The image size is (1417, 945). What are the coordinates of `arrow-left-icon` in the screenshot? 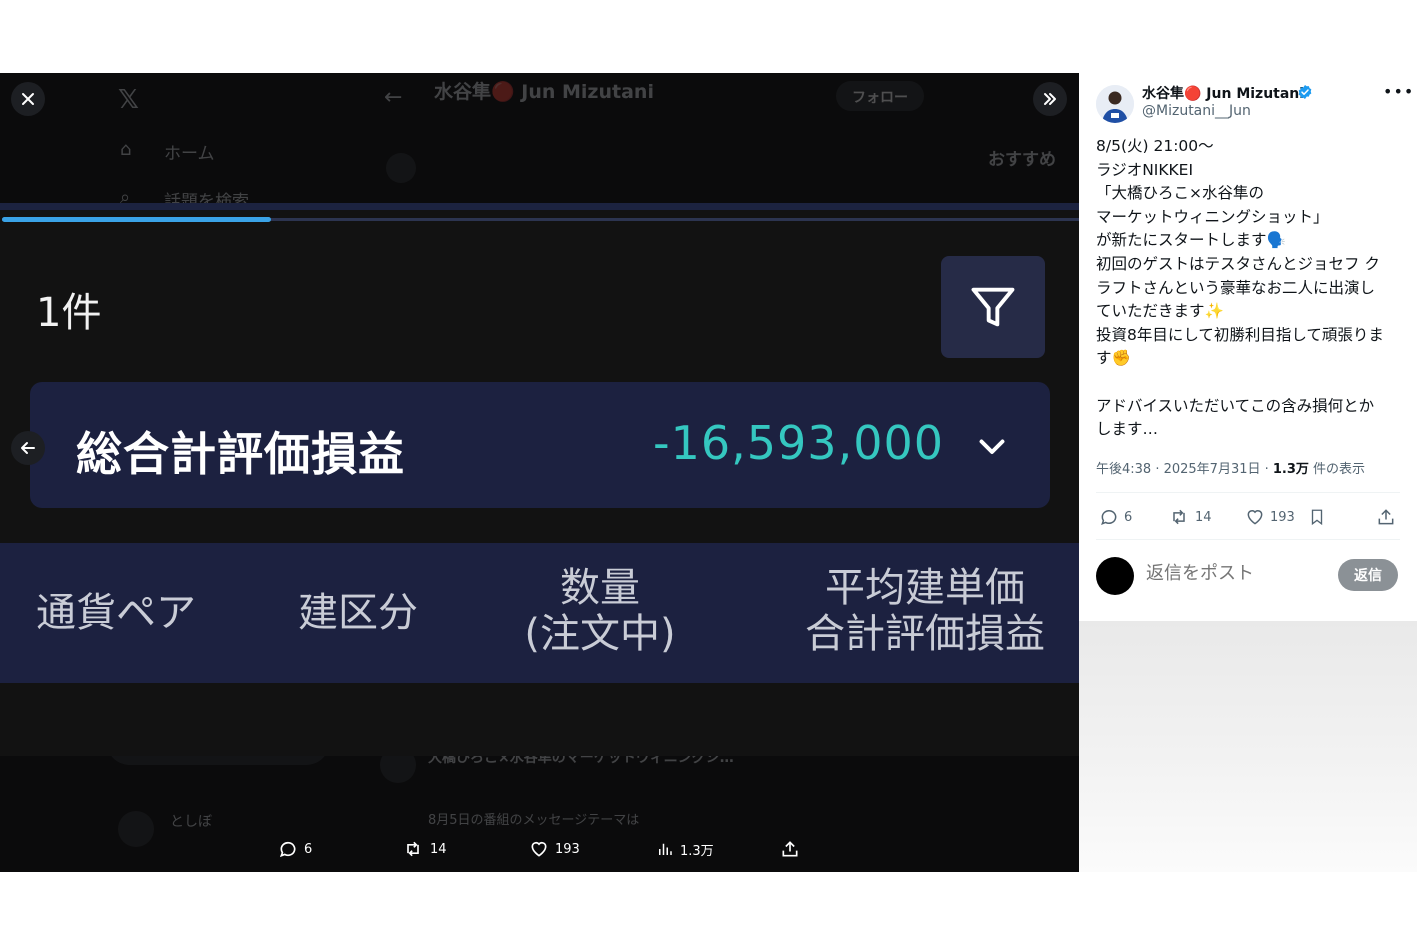 It's located at (28, 448).